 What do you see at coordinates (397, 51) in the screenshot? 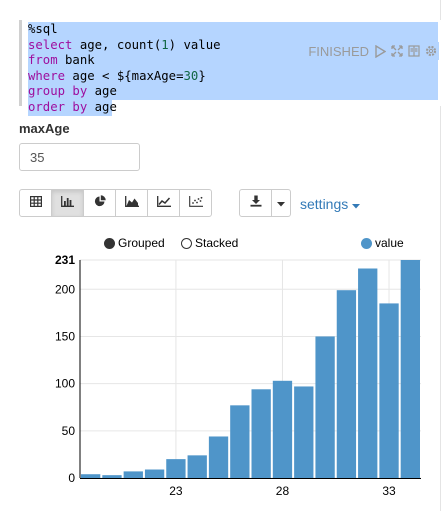
I see `expand-icon` at bounding box center [397, 51].